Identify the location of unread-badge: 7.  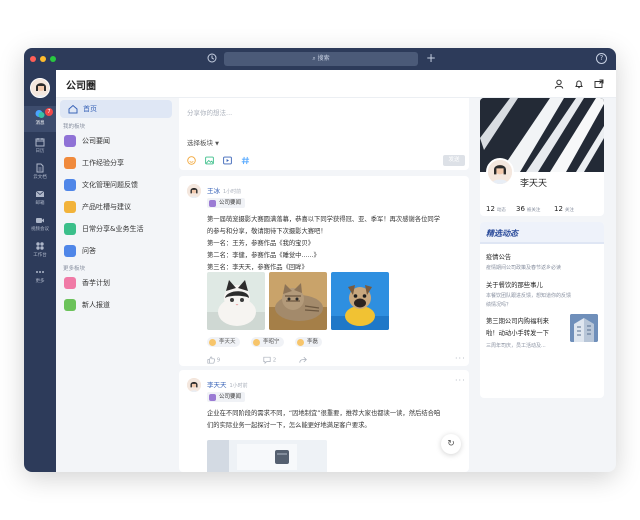
(49, 112).